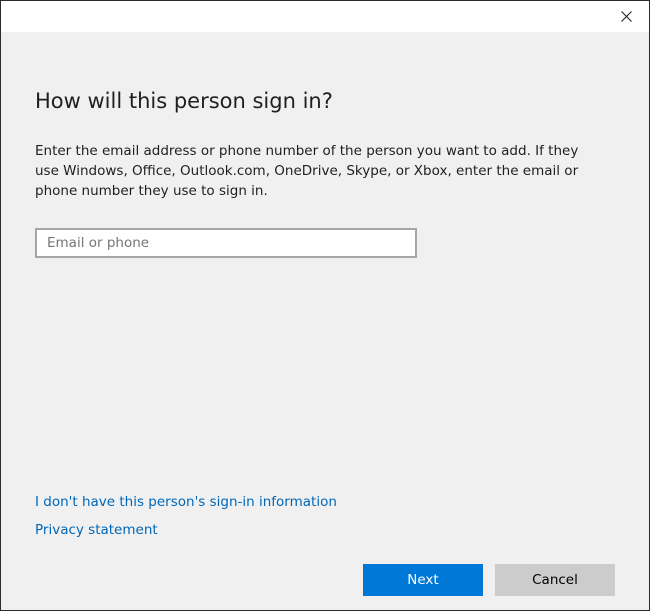 The height and width of the screenshot is (611, 650). What do you see at coordinates (555, 580) in the screenshot?
I see `cancel-button: Cancel` at bounding box center [555, 580].